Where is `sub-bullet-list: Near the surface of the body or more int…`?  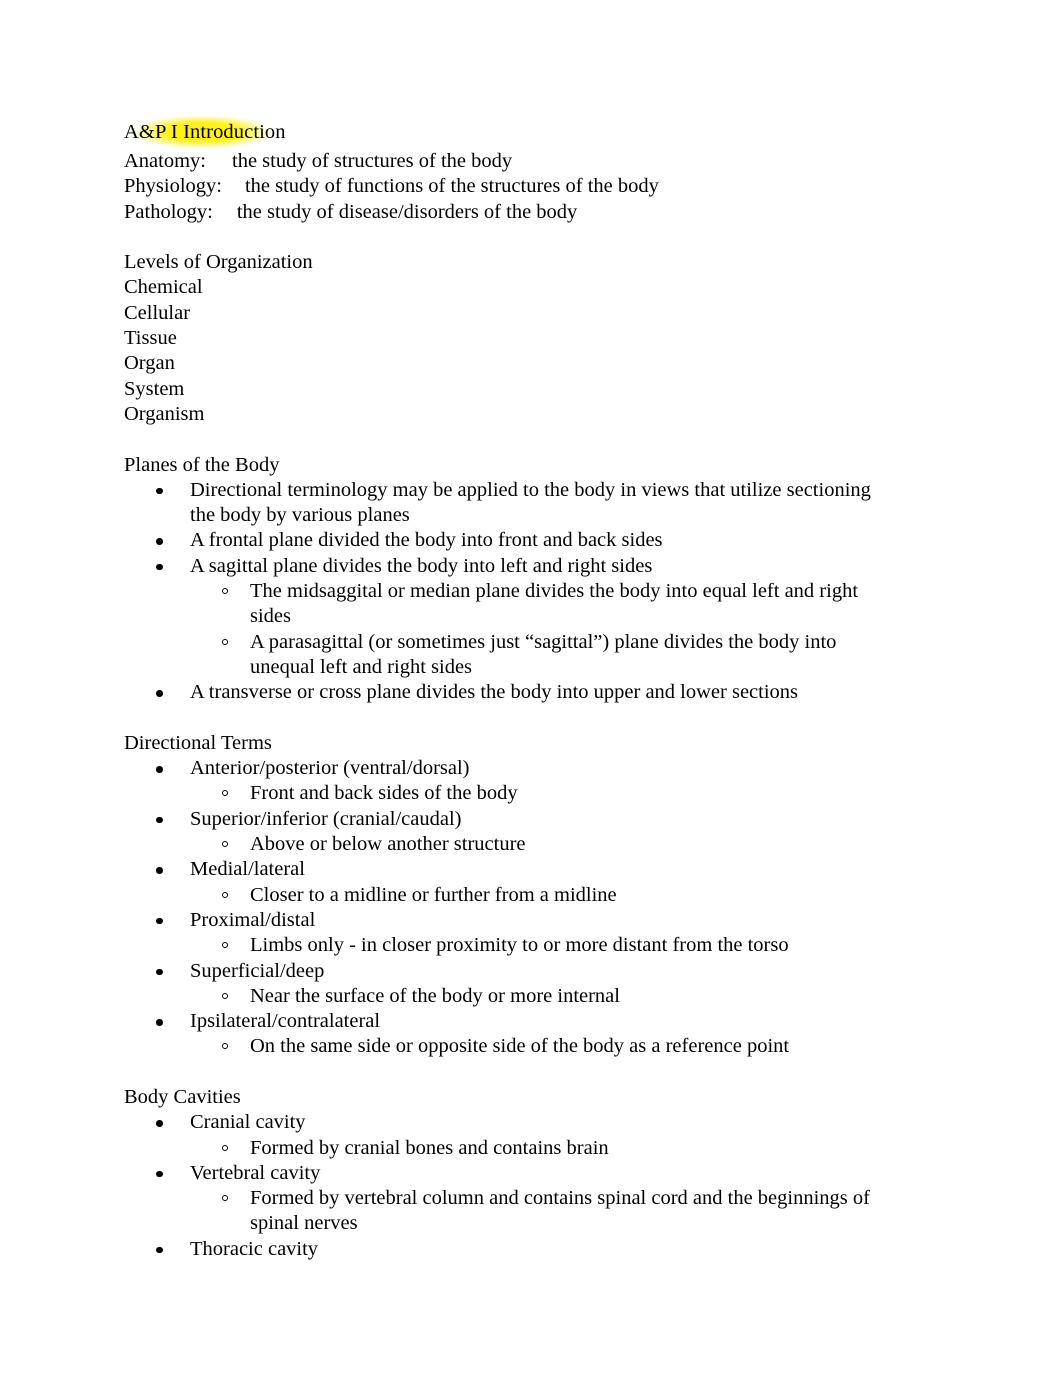
sub-bullet-list: Near the surface of the body or more int… is located at coordinates (533, 996).